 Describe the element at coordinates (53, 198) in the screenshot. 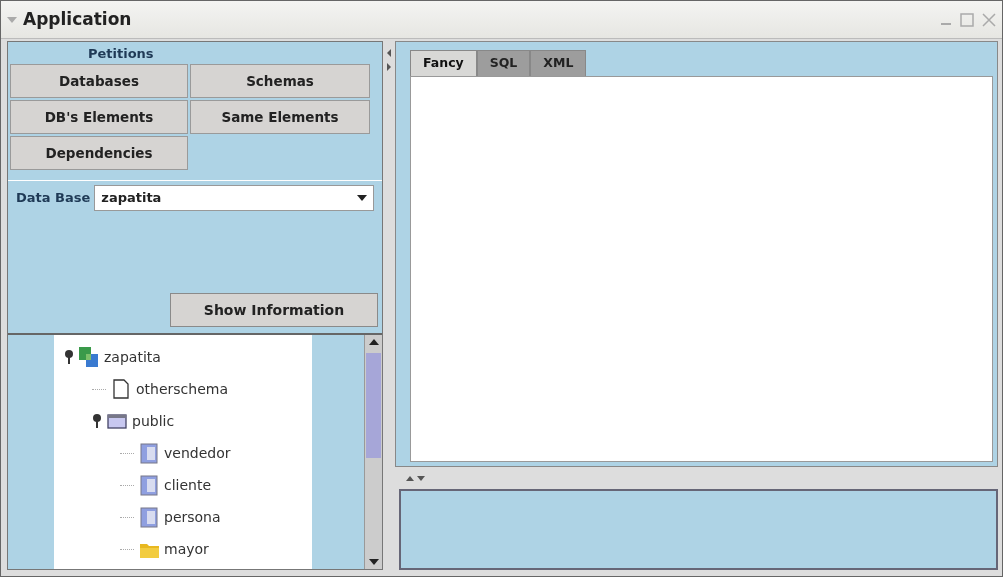

I see `field-label: Data Base` at that location.